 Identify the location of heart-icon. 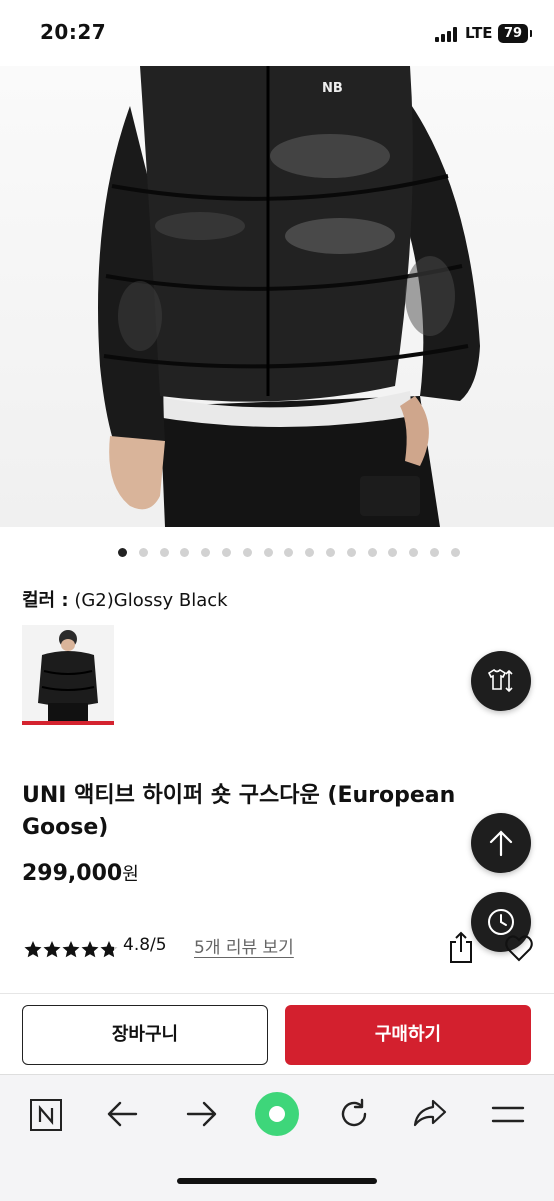
(519, 948).